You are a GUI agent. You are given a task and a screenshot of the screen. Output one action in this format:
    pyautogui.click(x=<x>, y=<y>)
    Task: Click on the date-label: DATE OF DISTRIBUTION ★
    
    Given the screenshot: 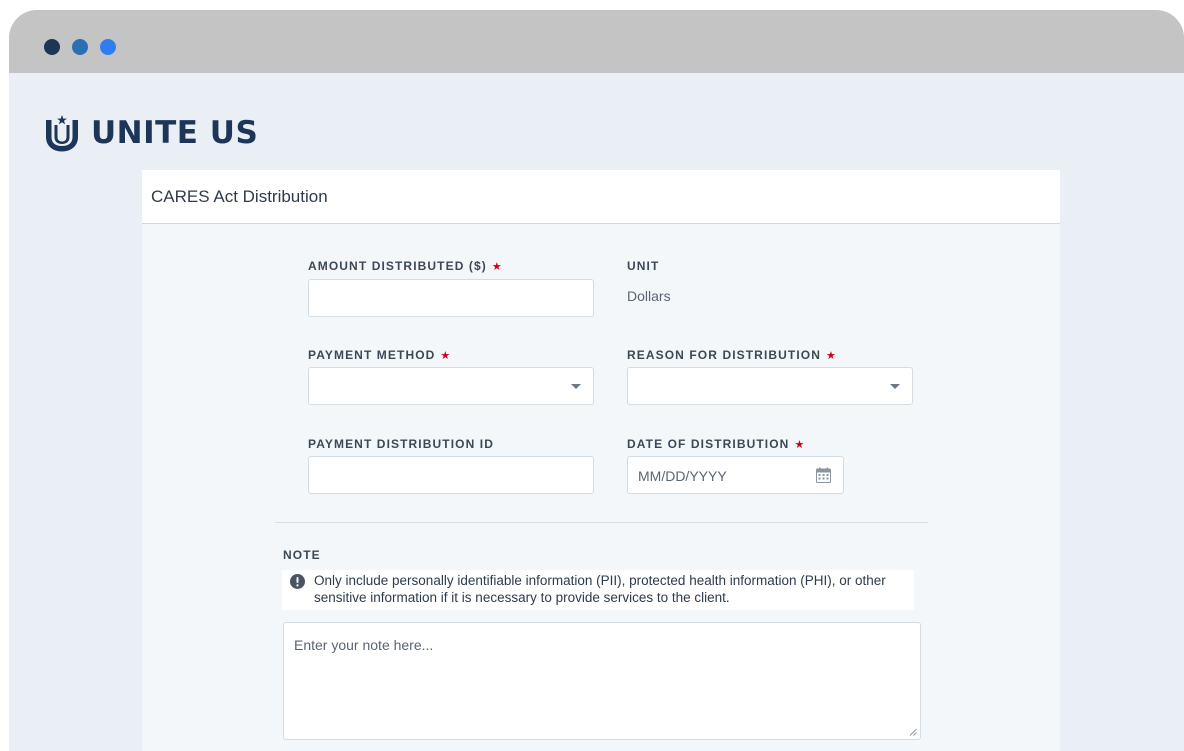 What is the action you would take?
    pyautogui.click(x=716, y=444)
    